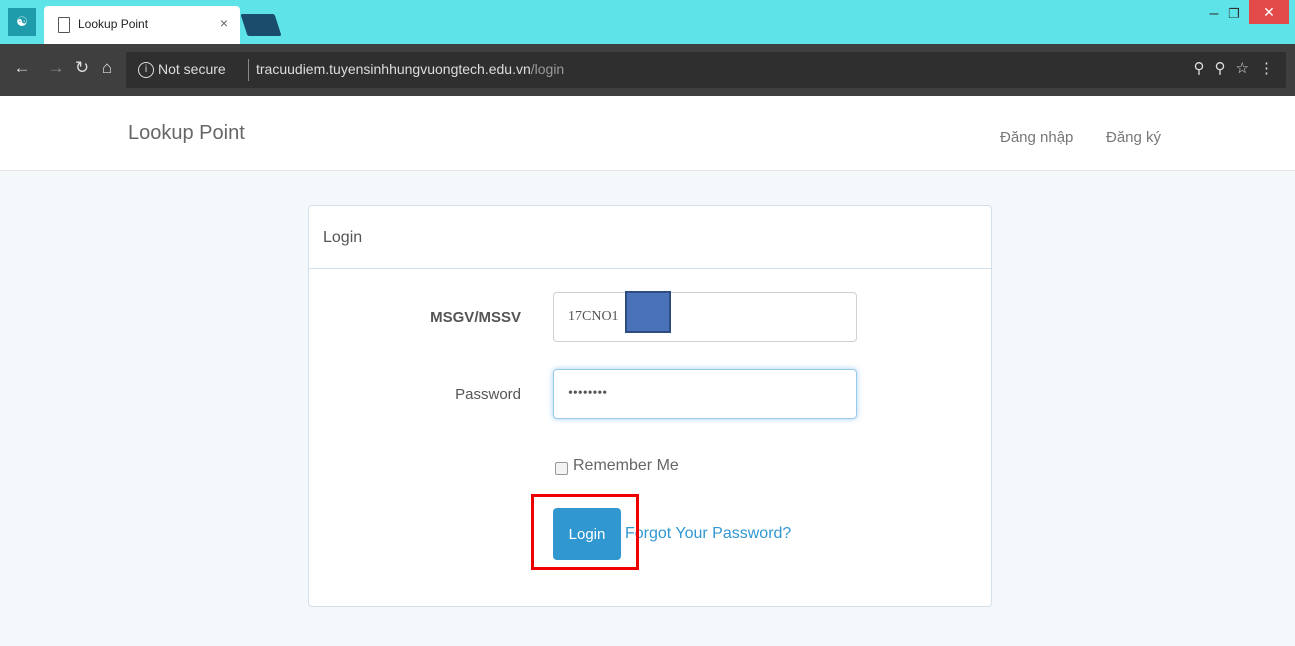 The image size is (1295, 646). Describe the element at coordinates (626, 466) in the screenshot. I see `remember-label: Remember Me` at that location.